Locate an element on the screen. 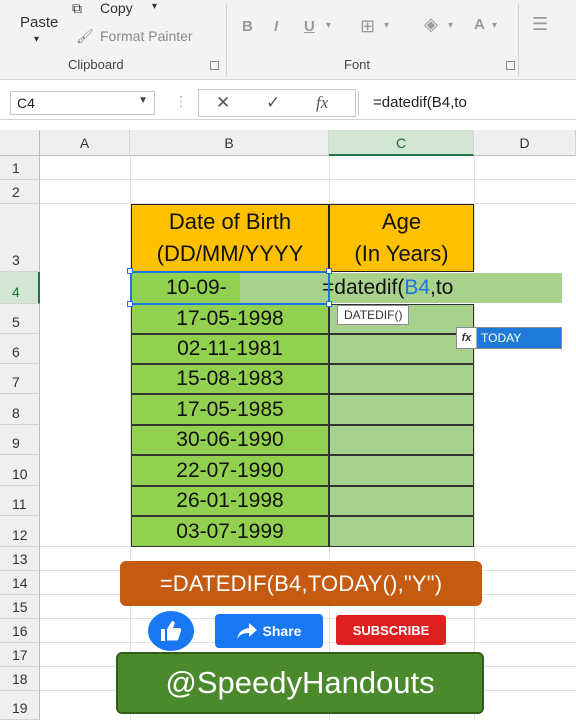 Image resolution: width=576 pixels, height=720 pixels. active-cell-editor: =datedif(B4 ,to is located at coordinates (442, 288).